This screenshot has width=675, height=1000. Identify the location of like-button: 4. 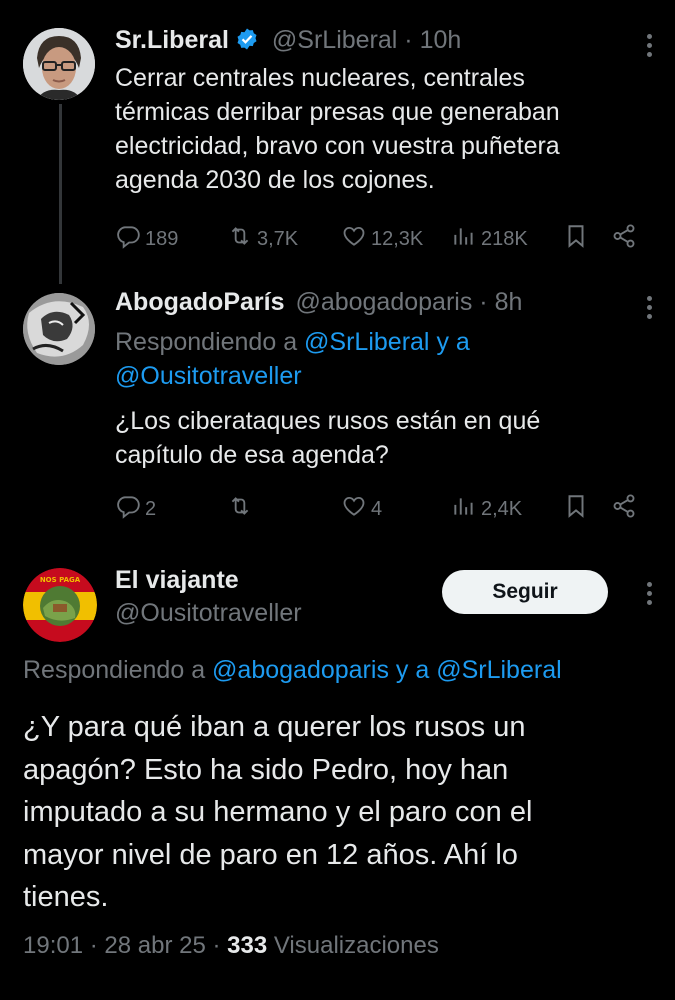
(361, 509).